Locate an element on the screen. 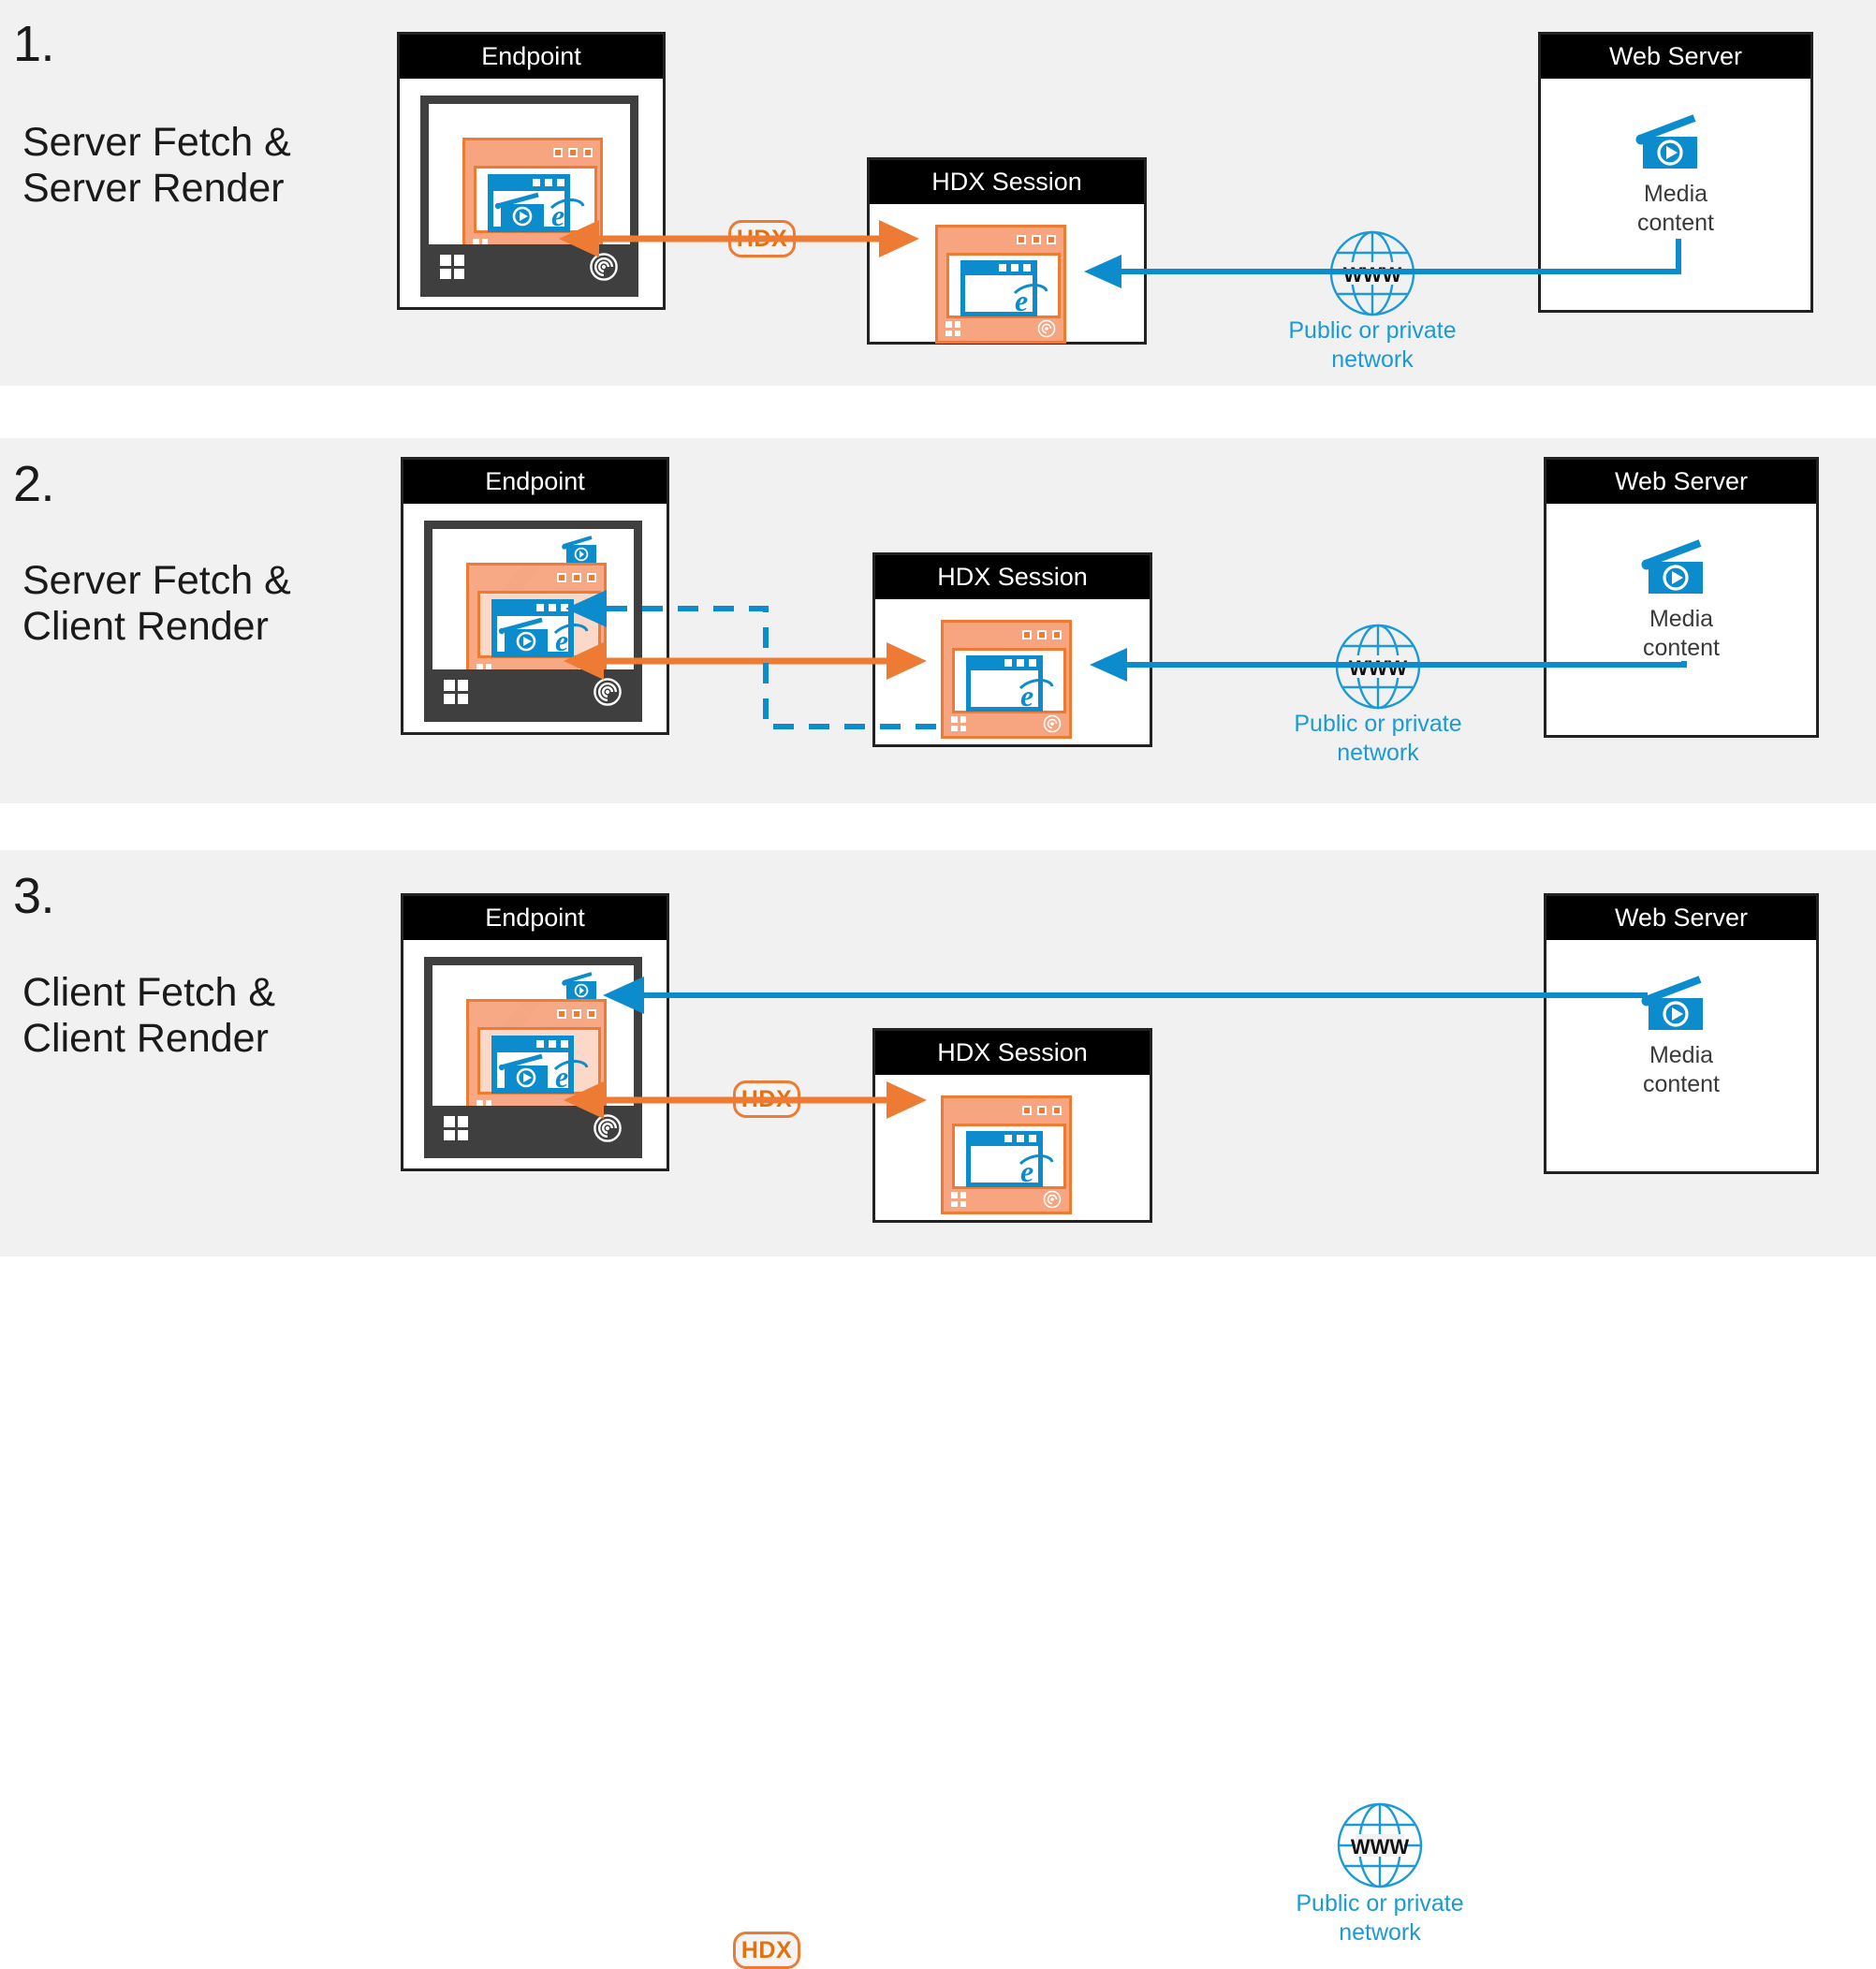 This screenshot has height=1969, width=1876. globe-www-text-2: WWW is located at coordinates (1378, 668).